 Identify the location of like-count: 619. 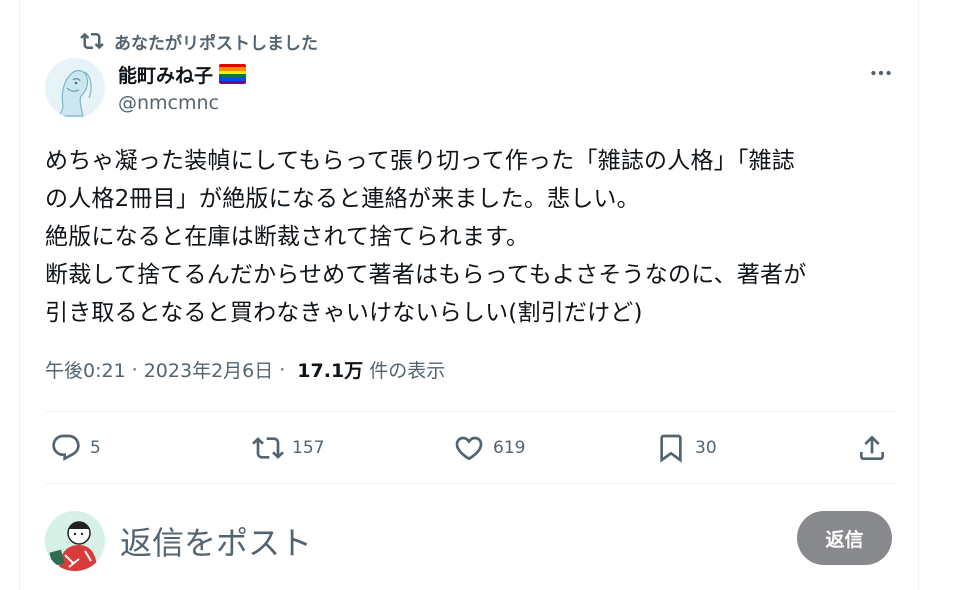
(509, 448).